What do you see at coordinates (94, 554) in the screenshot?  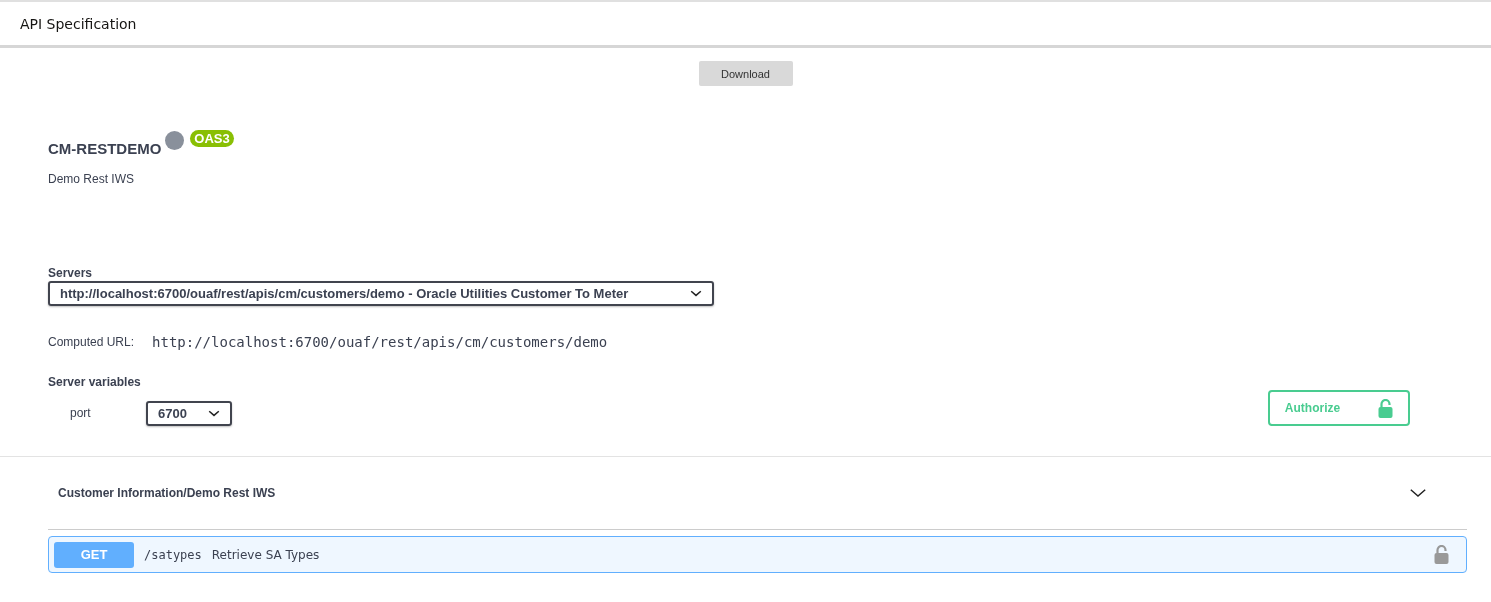 I see `http-method-badge: GET` at bounding box center [94, 554].